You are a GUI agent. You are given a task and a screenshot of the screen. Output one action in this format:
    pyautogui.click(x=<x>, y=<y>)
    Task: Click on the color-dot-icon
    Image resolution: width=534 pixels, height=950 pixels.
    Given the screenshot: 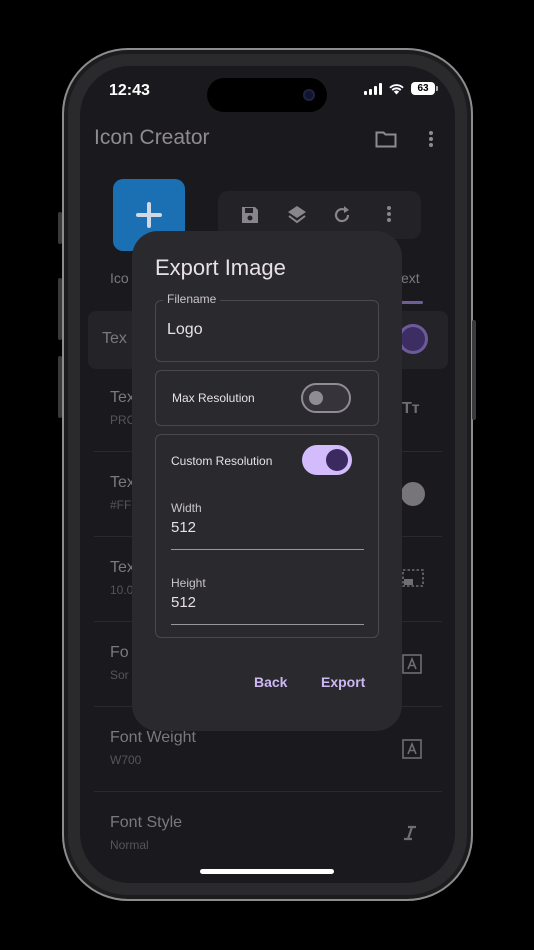 What is the action you would take?
    pyautogui.click(x=413, y=494)
    